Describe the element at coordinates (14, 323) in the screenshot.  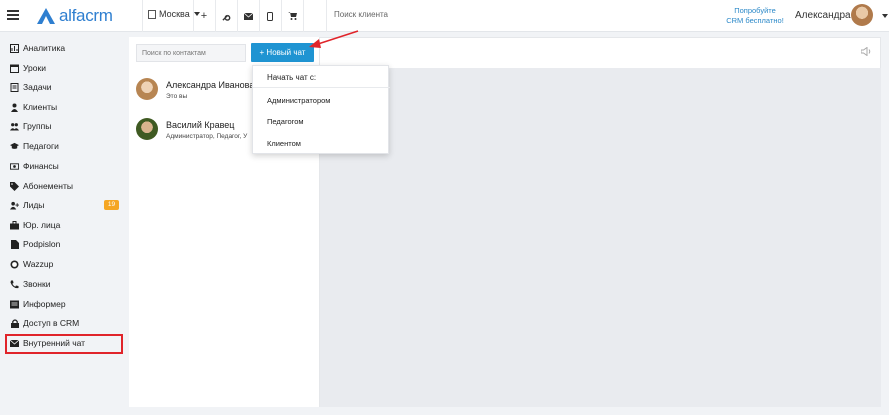
I see `lock-icon` at that location.